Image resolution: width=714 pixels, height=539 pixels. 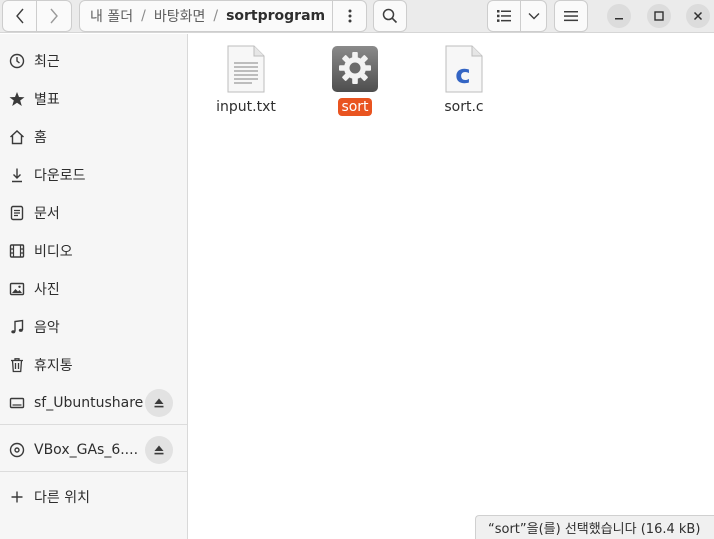 I want to click on sidebar-item-label: 비디오, so click(x=53, y=252).